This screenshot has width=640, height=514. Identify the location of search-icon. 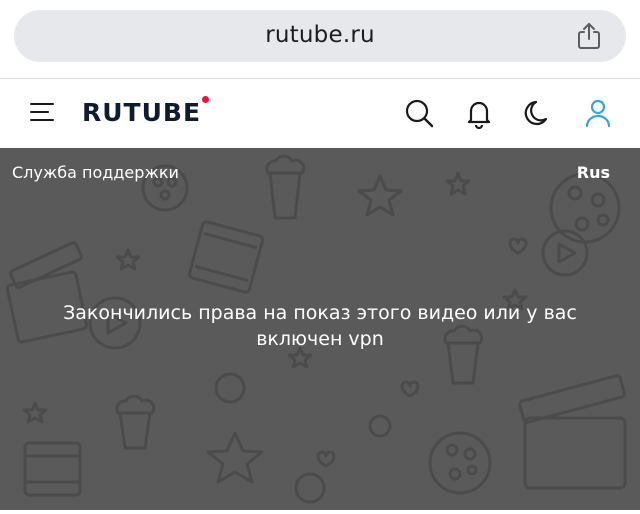
(419, 113).